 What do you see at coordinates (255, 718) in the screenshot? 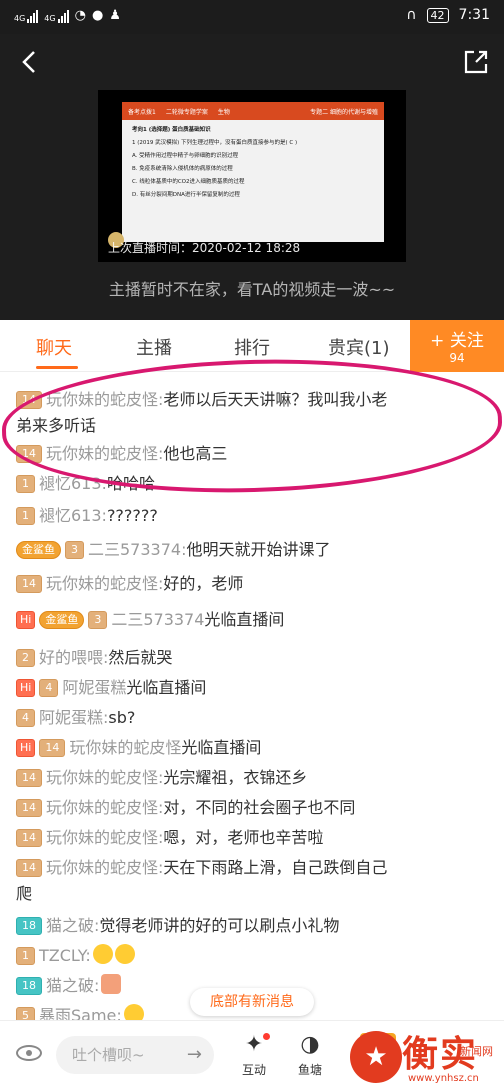
I see `chat-message: 4 阿妮蛋糕:sb?` at bounding box center [255, 718].